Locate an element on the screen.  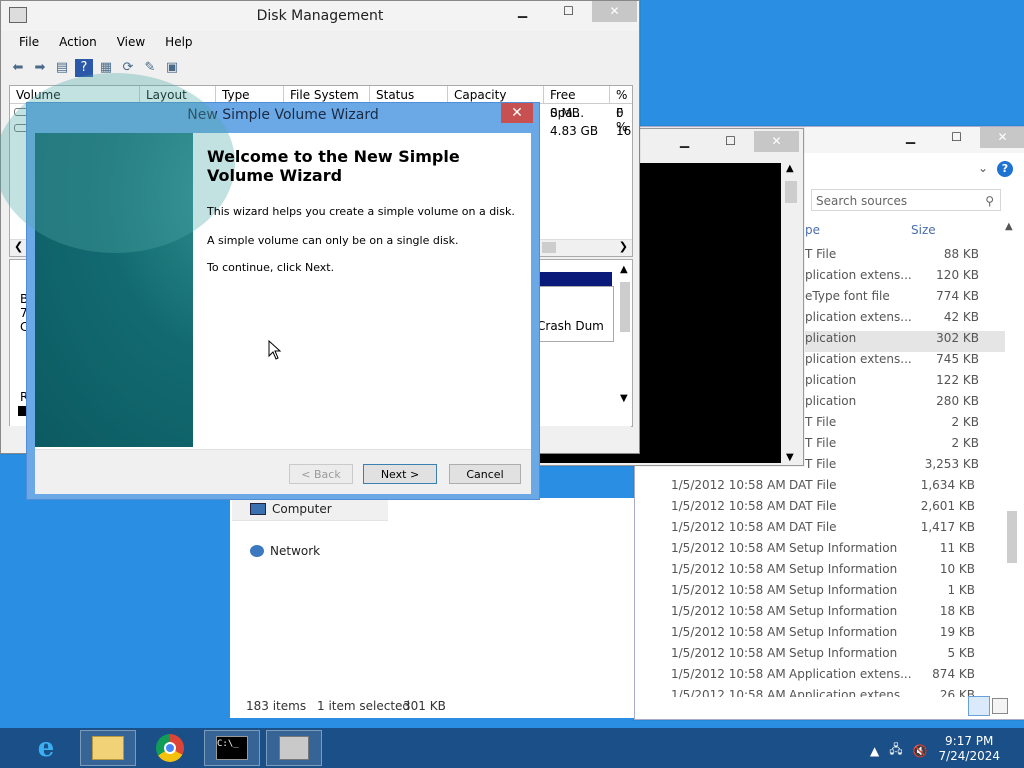
list-item: eType font file 774 KB is located at coordinates (905, 299).